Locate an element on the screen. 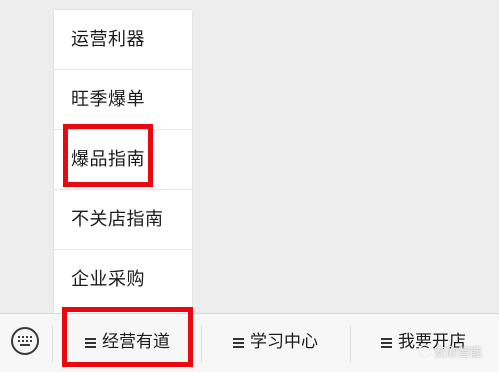 This screenshot has height=372, width=499. submenu-item-operation-tools: 运营利器 is located at coordinates (123, 40).